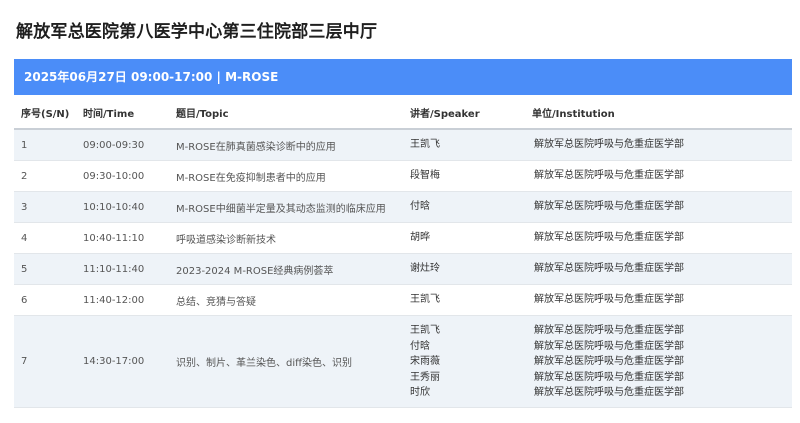 Image resolution: width=800 pixels, height=423 pixels. I want to click on column-header-time: 时间/Time, so click(122, 113).